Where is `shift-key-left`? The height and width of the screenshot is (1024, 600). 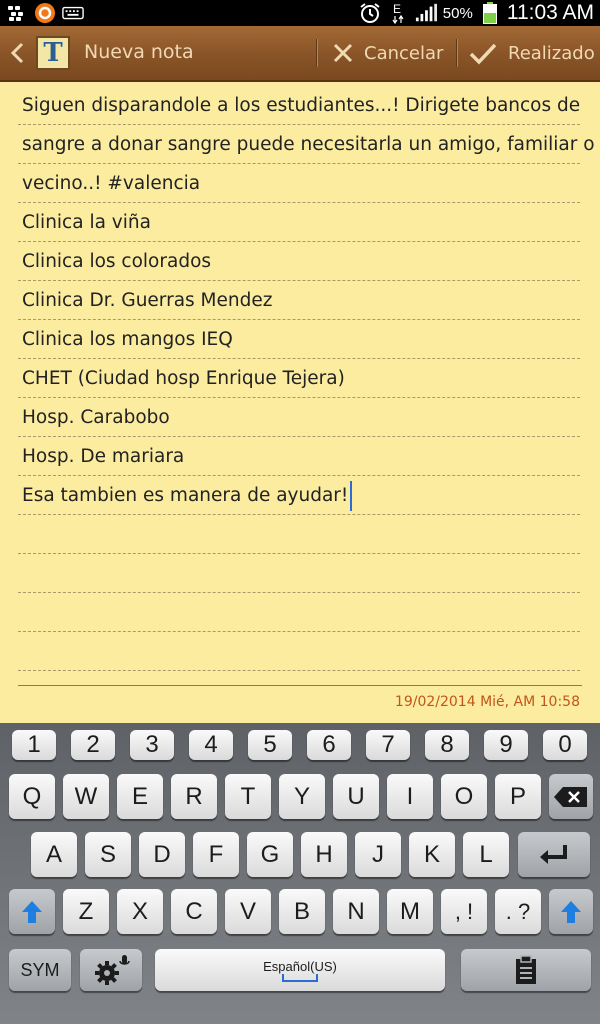 shift-key-left is located at coordinates (32, 911).